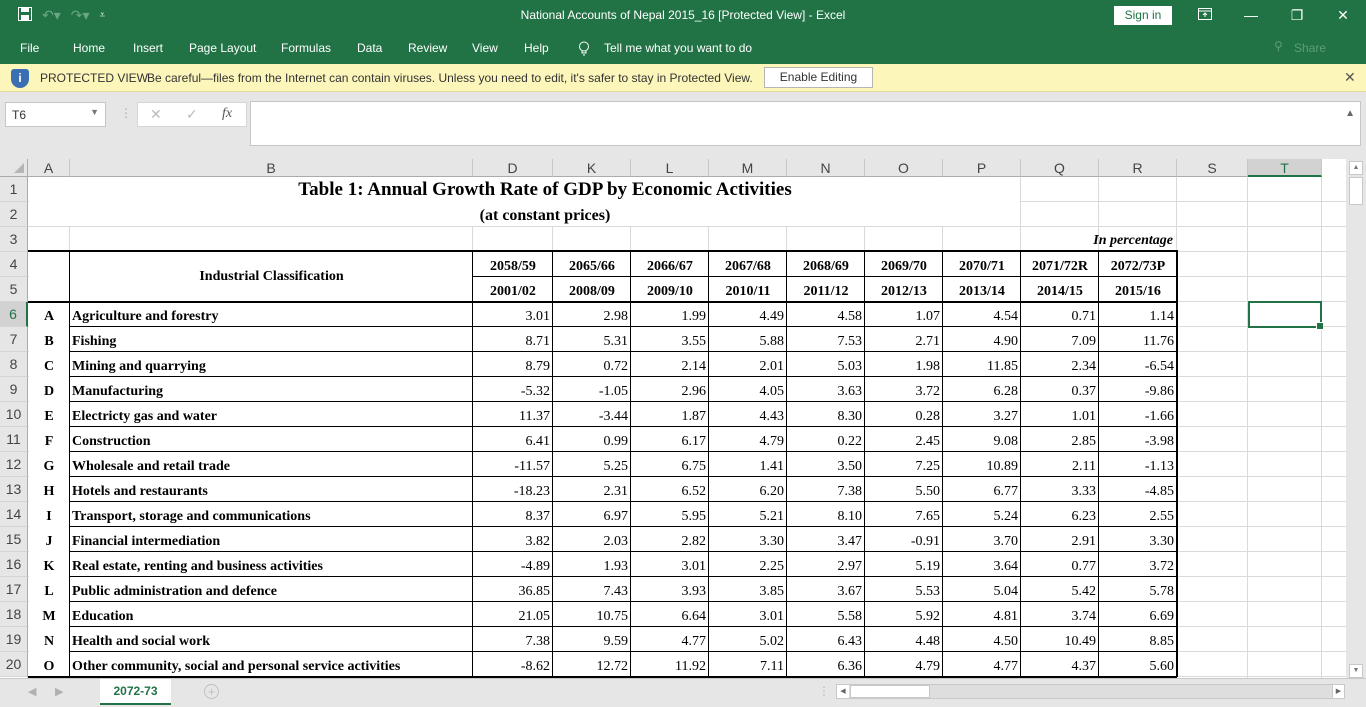 Image resolution: width=1366 pixels, height=707 pixels. I want to click on industry-name: Financial intermediation, so click(146, 541).